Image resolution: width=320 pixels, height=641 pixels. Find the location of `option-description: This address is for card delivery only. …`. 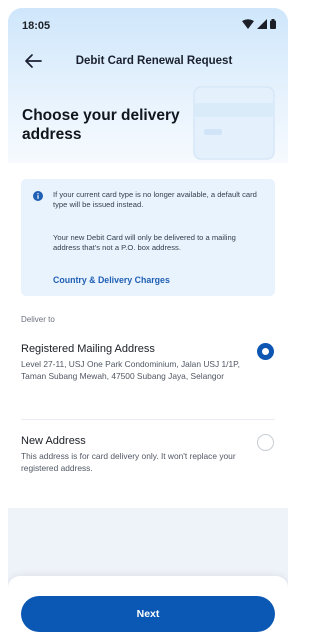

option-description: This address is for card delivery only. … is located at coordinates (128, 462).